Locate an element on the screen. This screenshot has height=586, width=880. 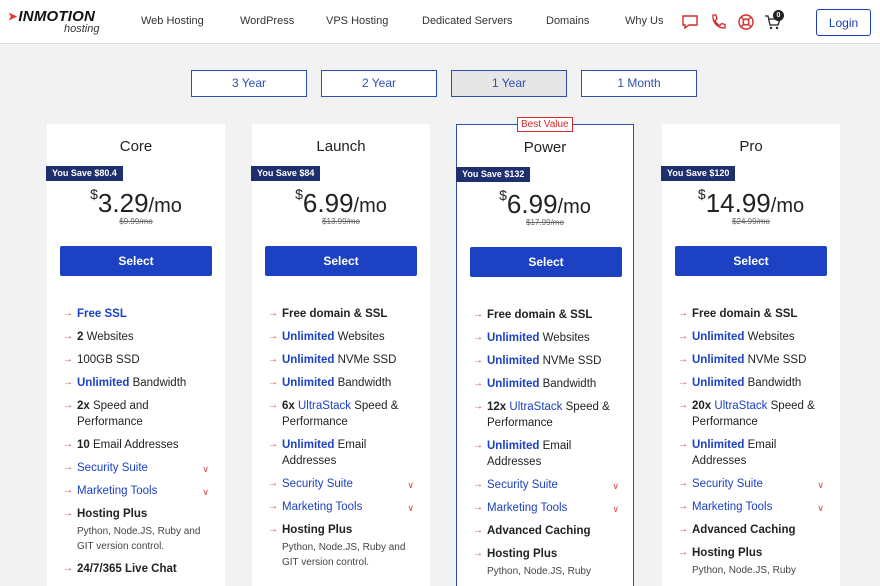
feature-ssl: → Free SSL is located at coordinates (95, 314).